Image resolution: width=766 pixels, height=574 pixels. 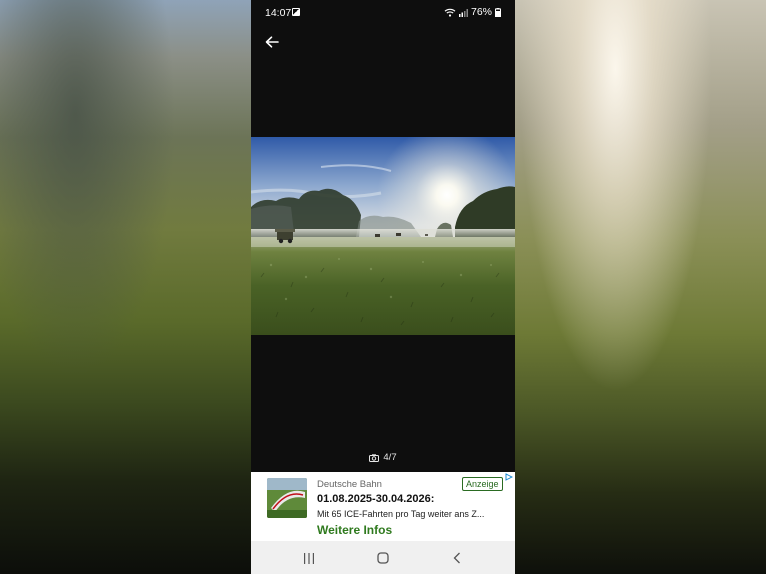 What do you see at coordinates (383, 12) in the screenshot?
I see `status-bar: 14:07 76%` at bounding box center [383, 12].